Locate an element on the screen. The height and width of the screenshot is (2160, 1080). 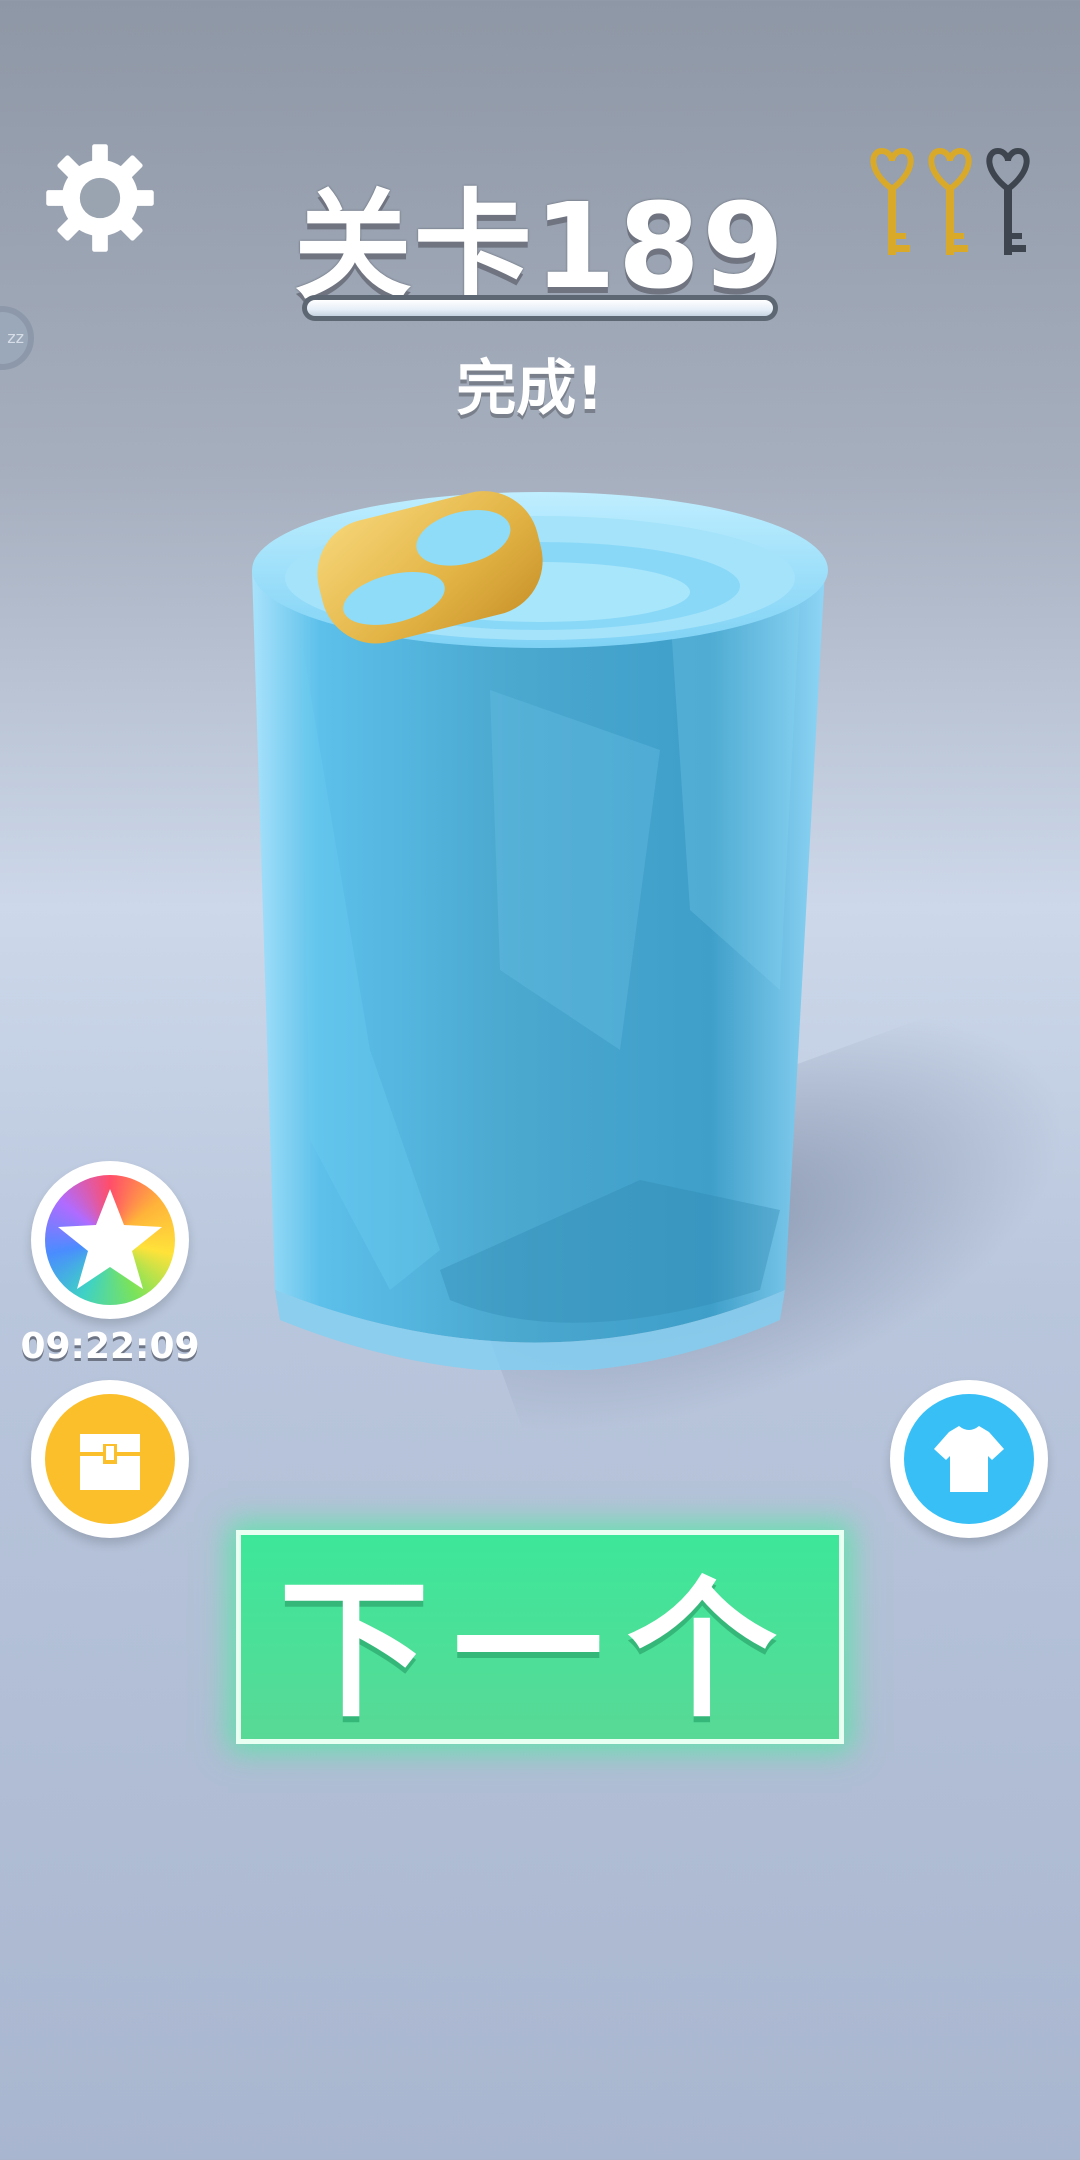
skins-button is located at coordinates (969, 1459).